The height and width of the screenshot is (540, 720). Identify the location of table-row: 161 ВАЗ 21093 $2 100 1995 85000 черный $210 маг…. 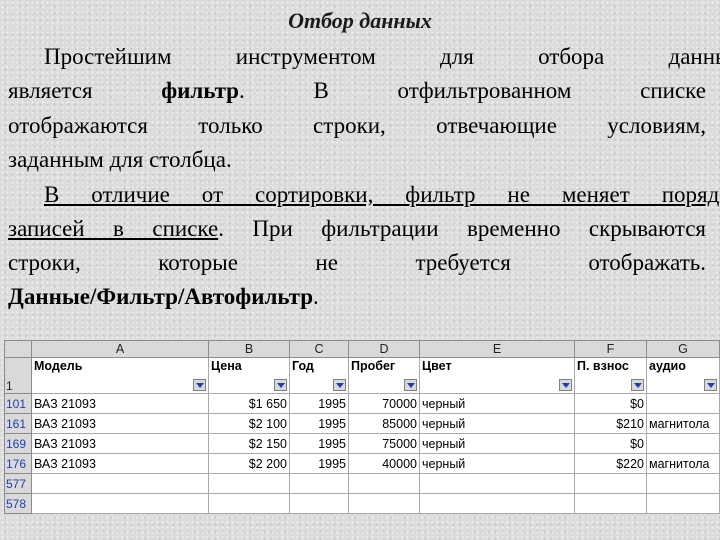
(362, 423).